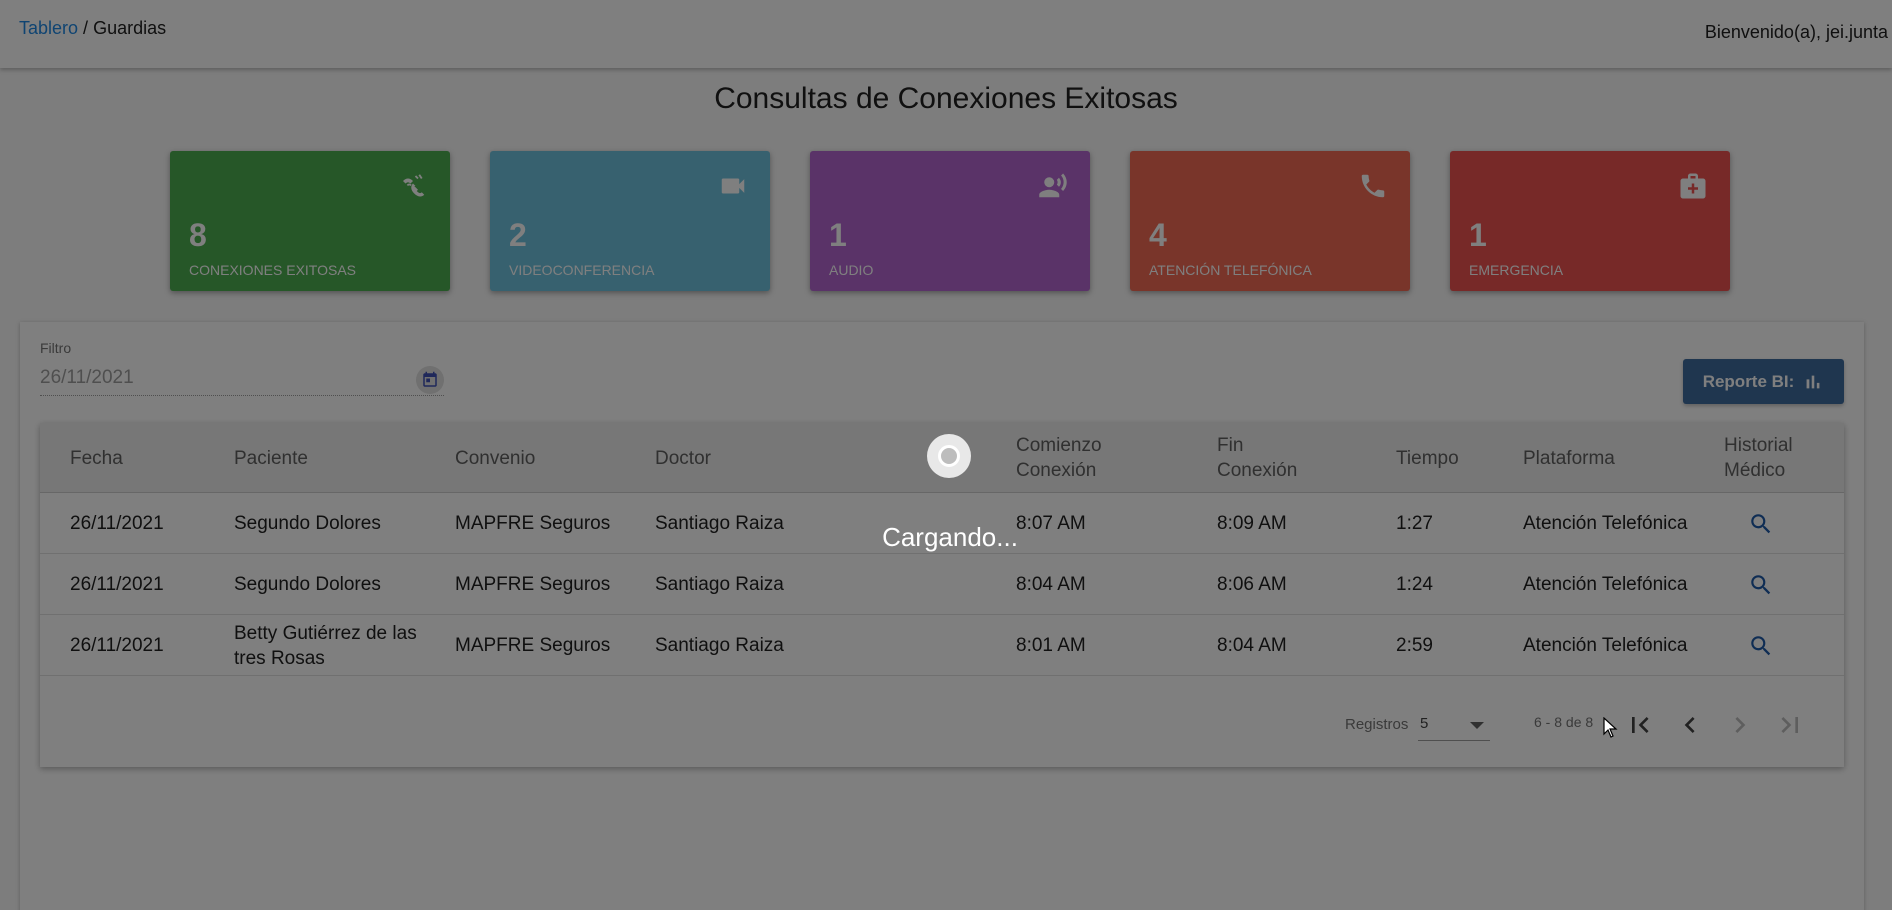 The width and height of the screenshot is (1892, 910). Describe the element at coordinates (1610, 727) in the screenshot. I see `mouse-cursor-icon` at that location.